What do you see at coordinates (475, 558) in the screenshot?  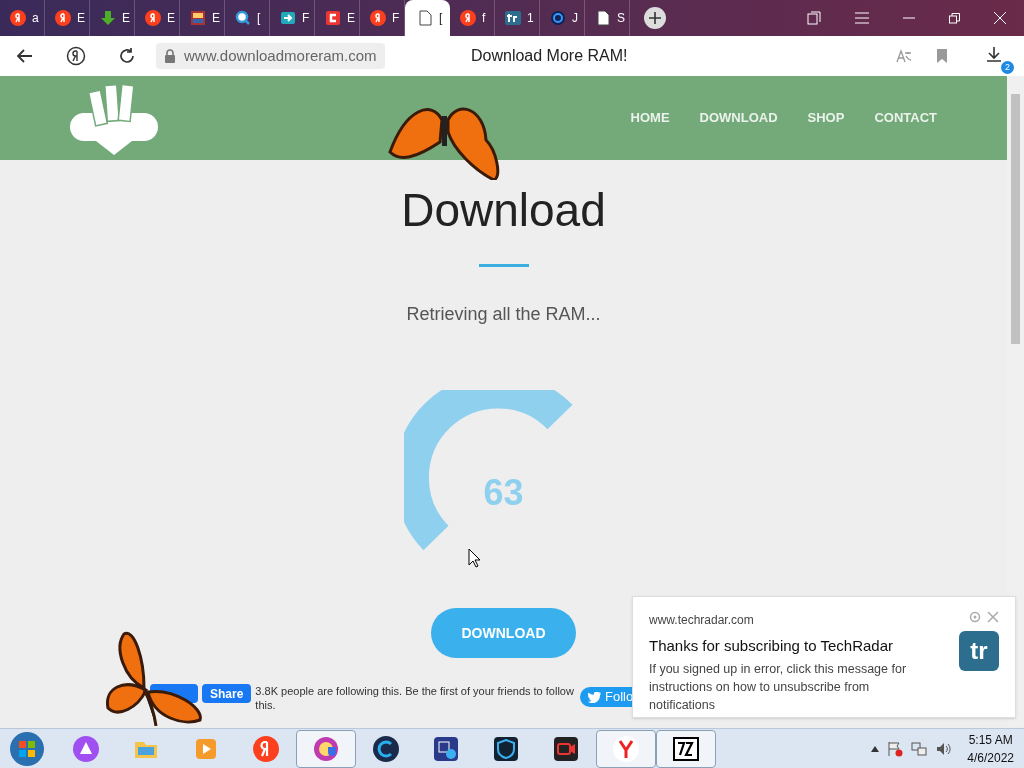 I see `cursor-icon` at bounding box center [475, 558].